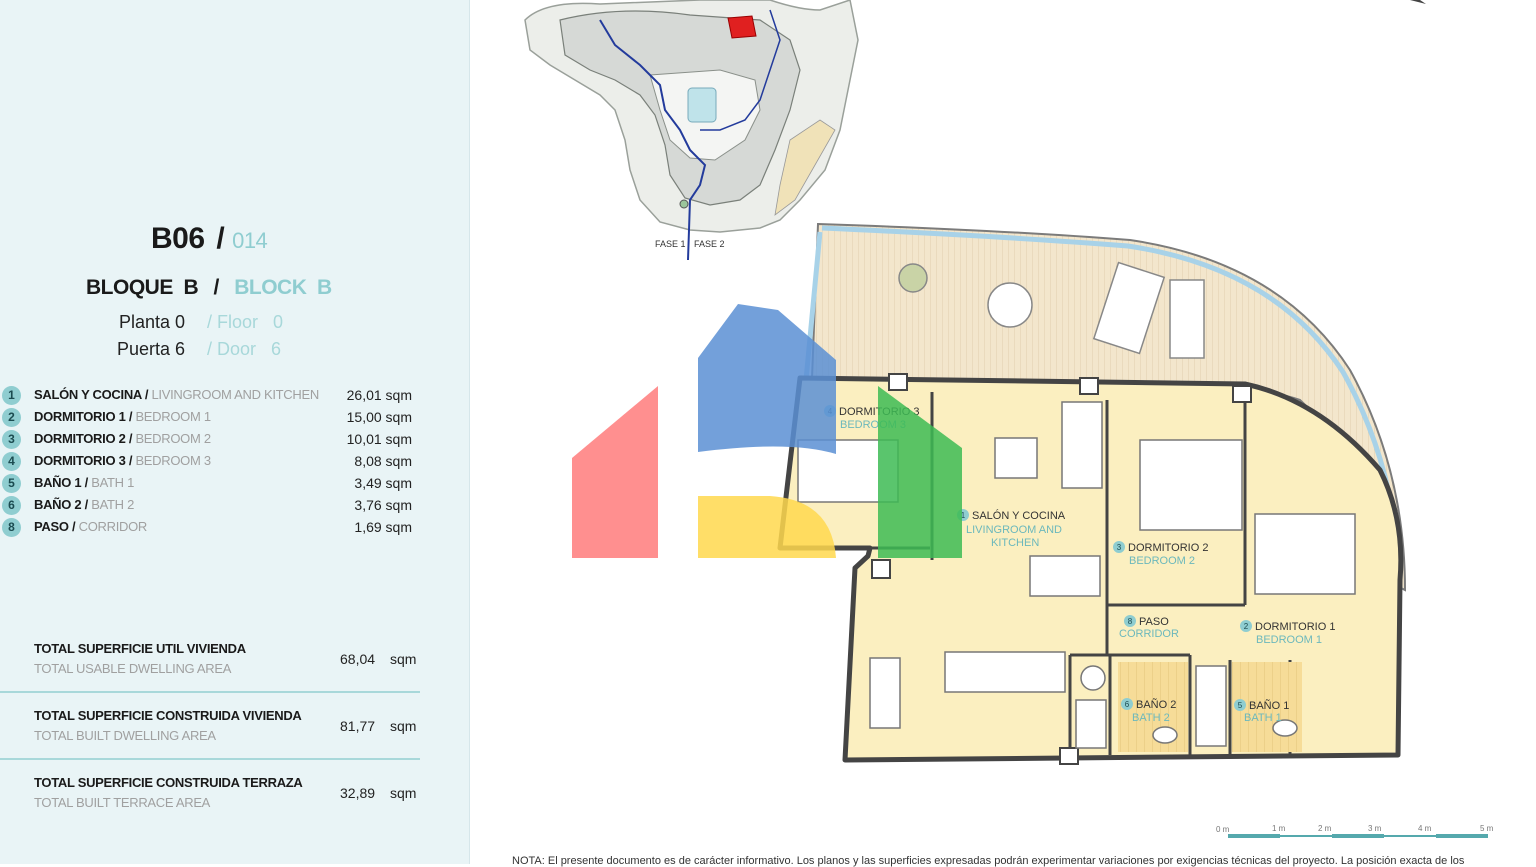  What do you see at coordinates (215, 505) in the screenshot?
I see `room-row: 6 BAÑO 2 / BATH 2 3,76 sqm` at bounding box center [215, 505].